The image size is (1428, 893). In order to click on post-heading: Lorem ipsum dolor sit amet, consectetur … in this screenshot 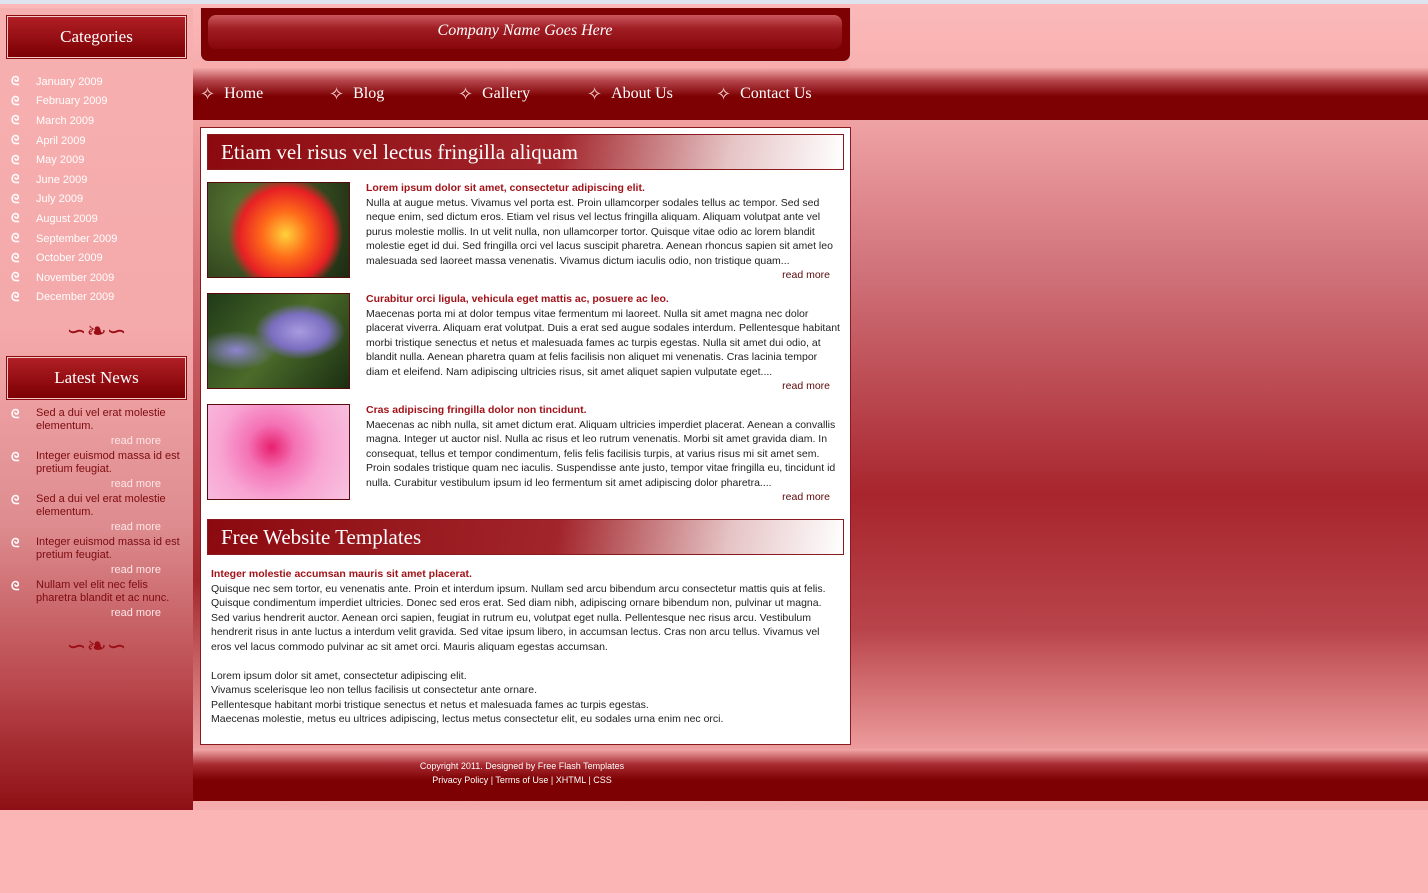, I will do `click(505, 188)`.